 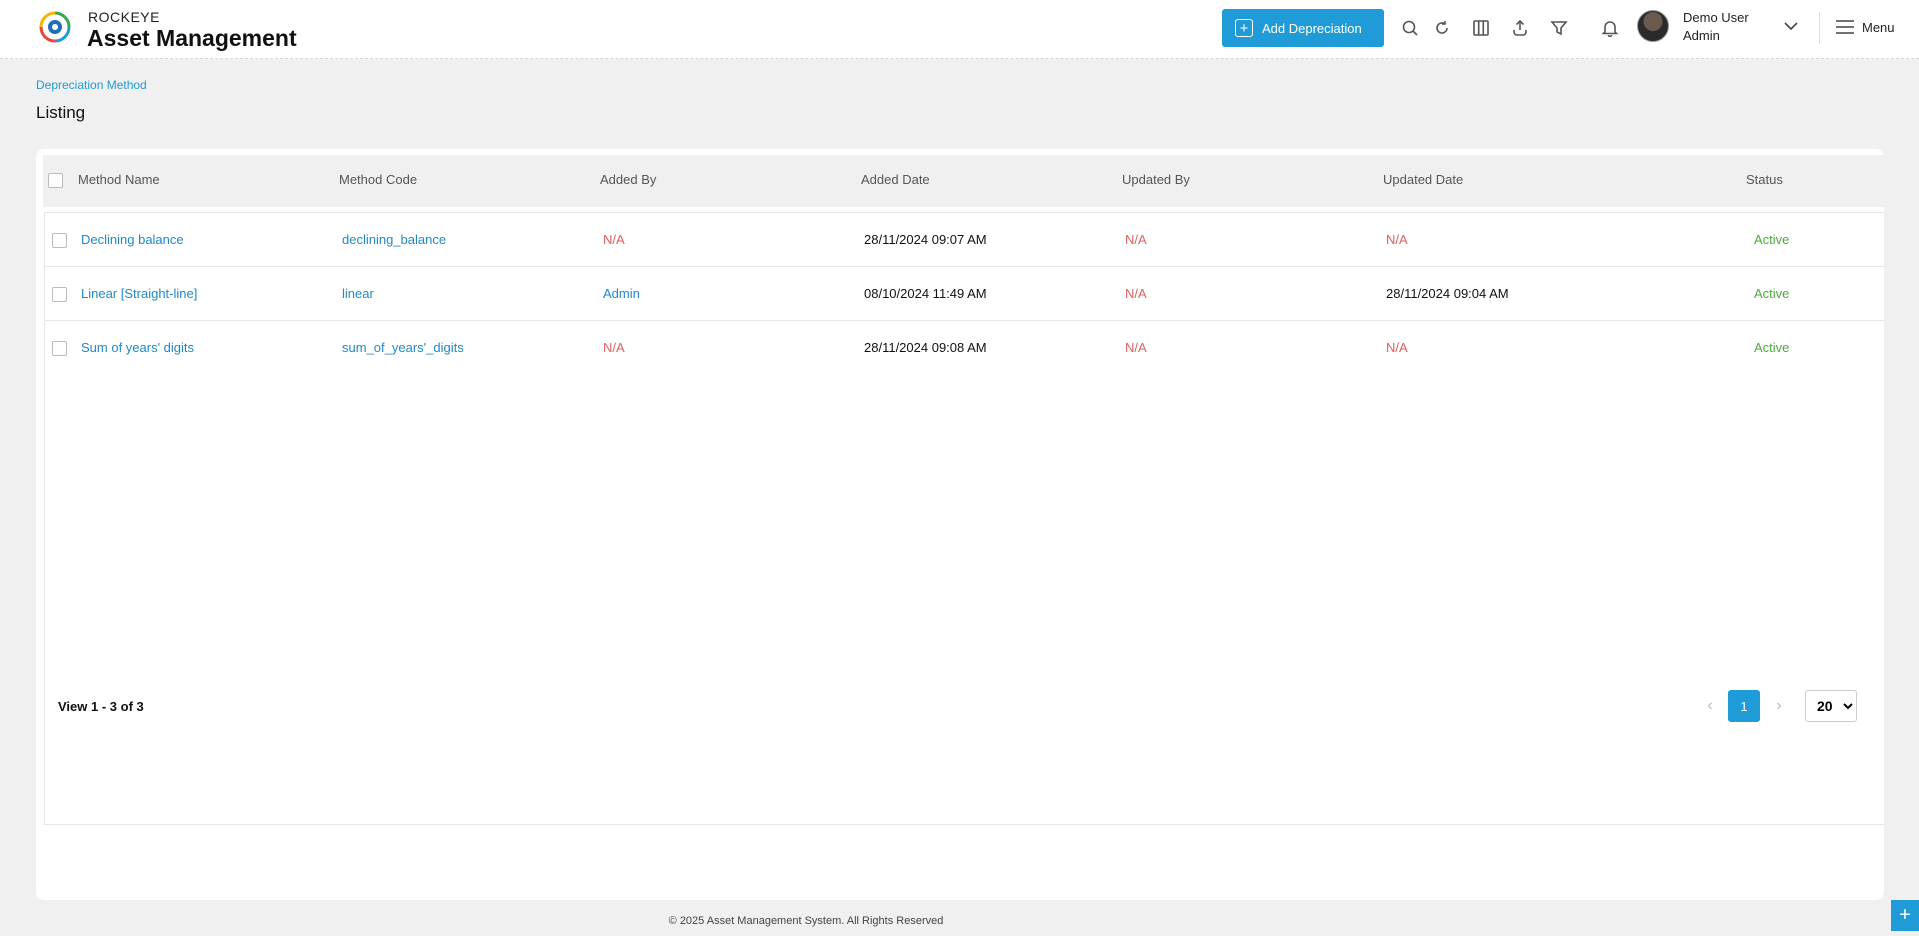 What do you see at coordinates (132, 239) in the screenshot?
I see `method-name-link: Declining balance` at bounding box center [132, 239].